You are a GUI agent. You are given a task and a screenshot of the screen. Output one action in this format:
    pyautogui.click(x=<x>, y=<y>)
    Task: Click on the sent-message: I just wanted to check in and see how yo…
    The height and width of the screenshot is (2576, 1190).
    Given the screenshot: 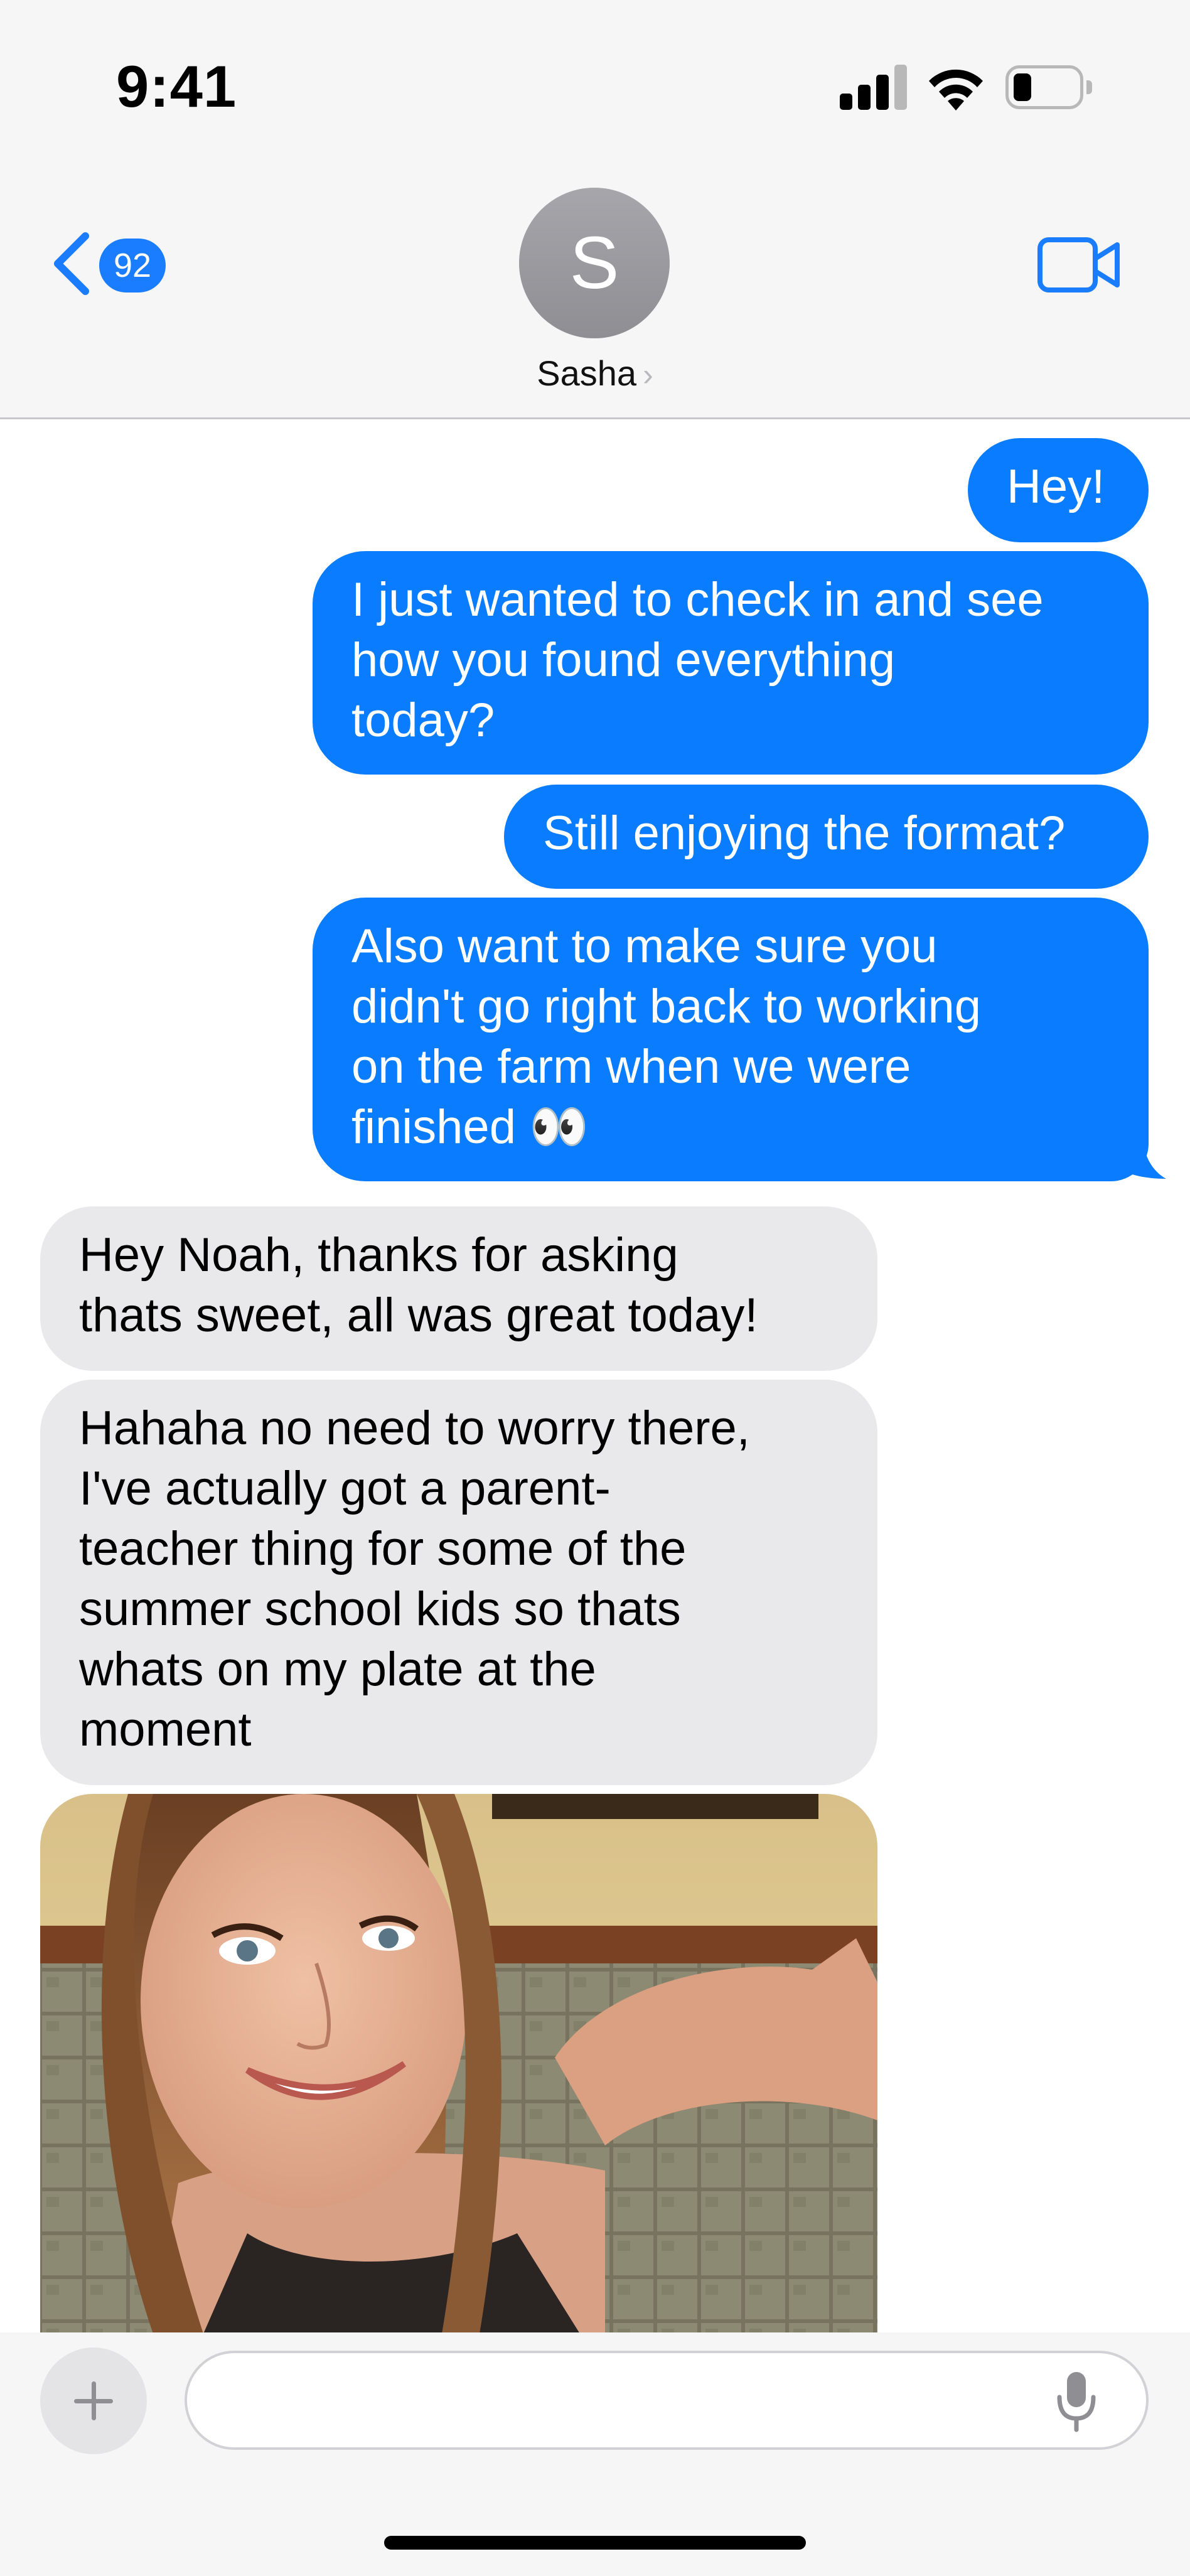 What is the action you would take?
    pyautogui.click(x=731, y=663)
    